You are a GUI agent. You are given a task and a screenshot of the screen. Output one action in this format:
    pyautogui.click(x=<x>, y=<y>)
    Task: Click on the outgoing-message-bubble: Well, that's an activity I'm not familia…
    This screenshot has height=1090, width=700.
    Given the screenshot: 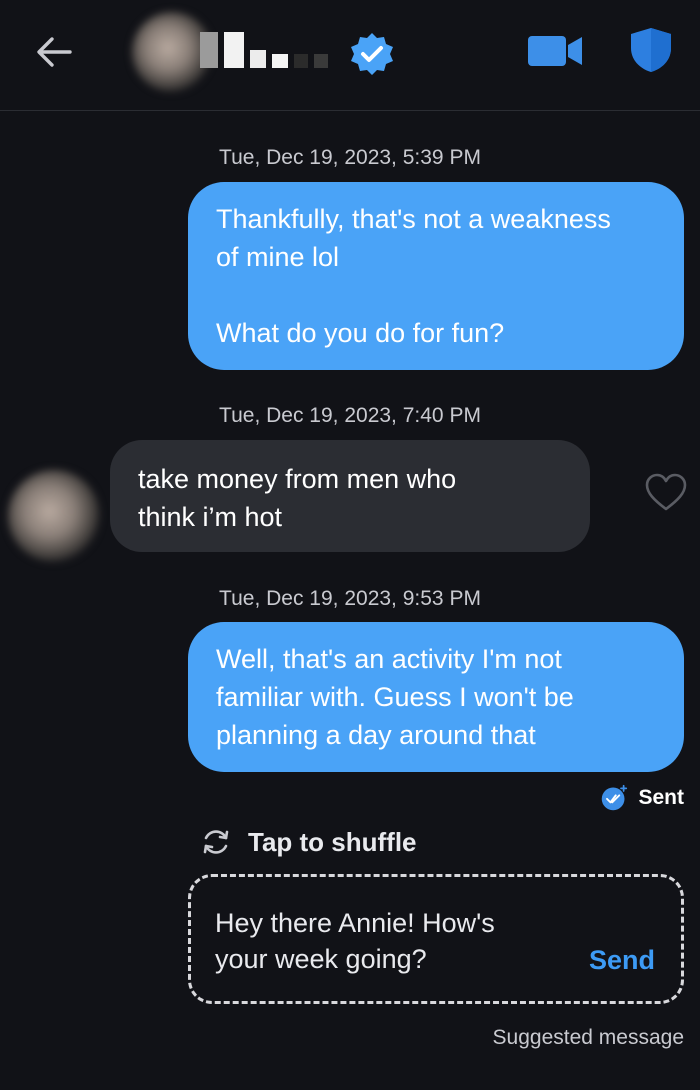 What is the action you would take?
    pyautogui.click(x=436, y=697)
    